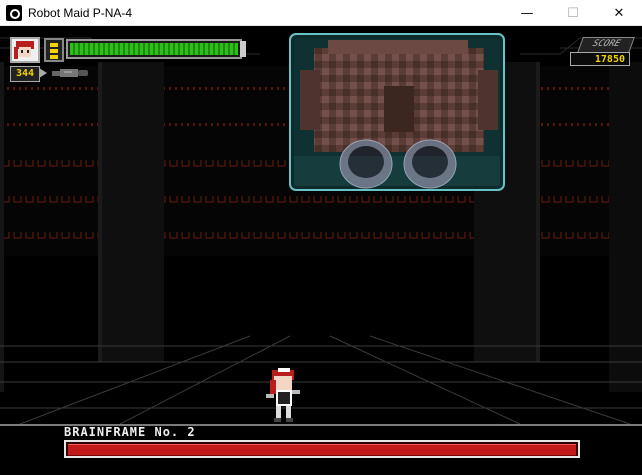  I want to click on score-label: SCORE, so click(606, 45).